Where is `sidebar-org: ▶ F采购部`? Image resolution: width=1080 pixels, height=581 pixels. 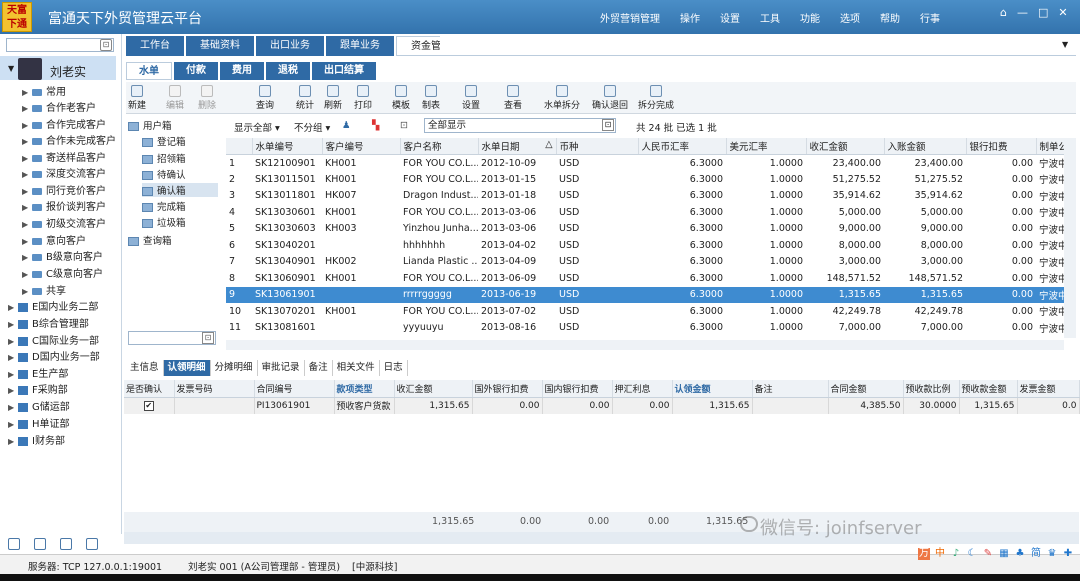
sidebar-org: ▶ F采购部 is located at coordinates (38, 388).